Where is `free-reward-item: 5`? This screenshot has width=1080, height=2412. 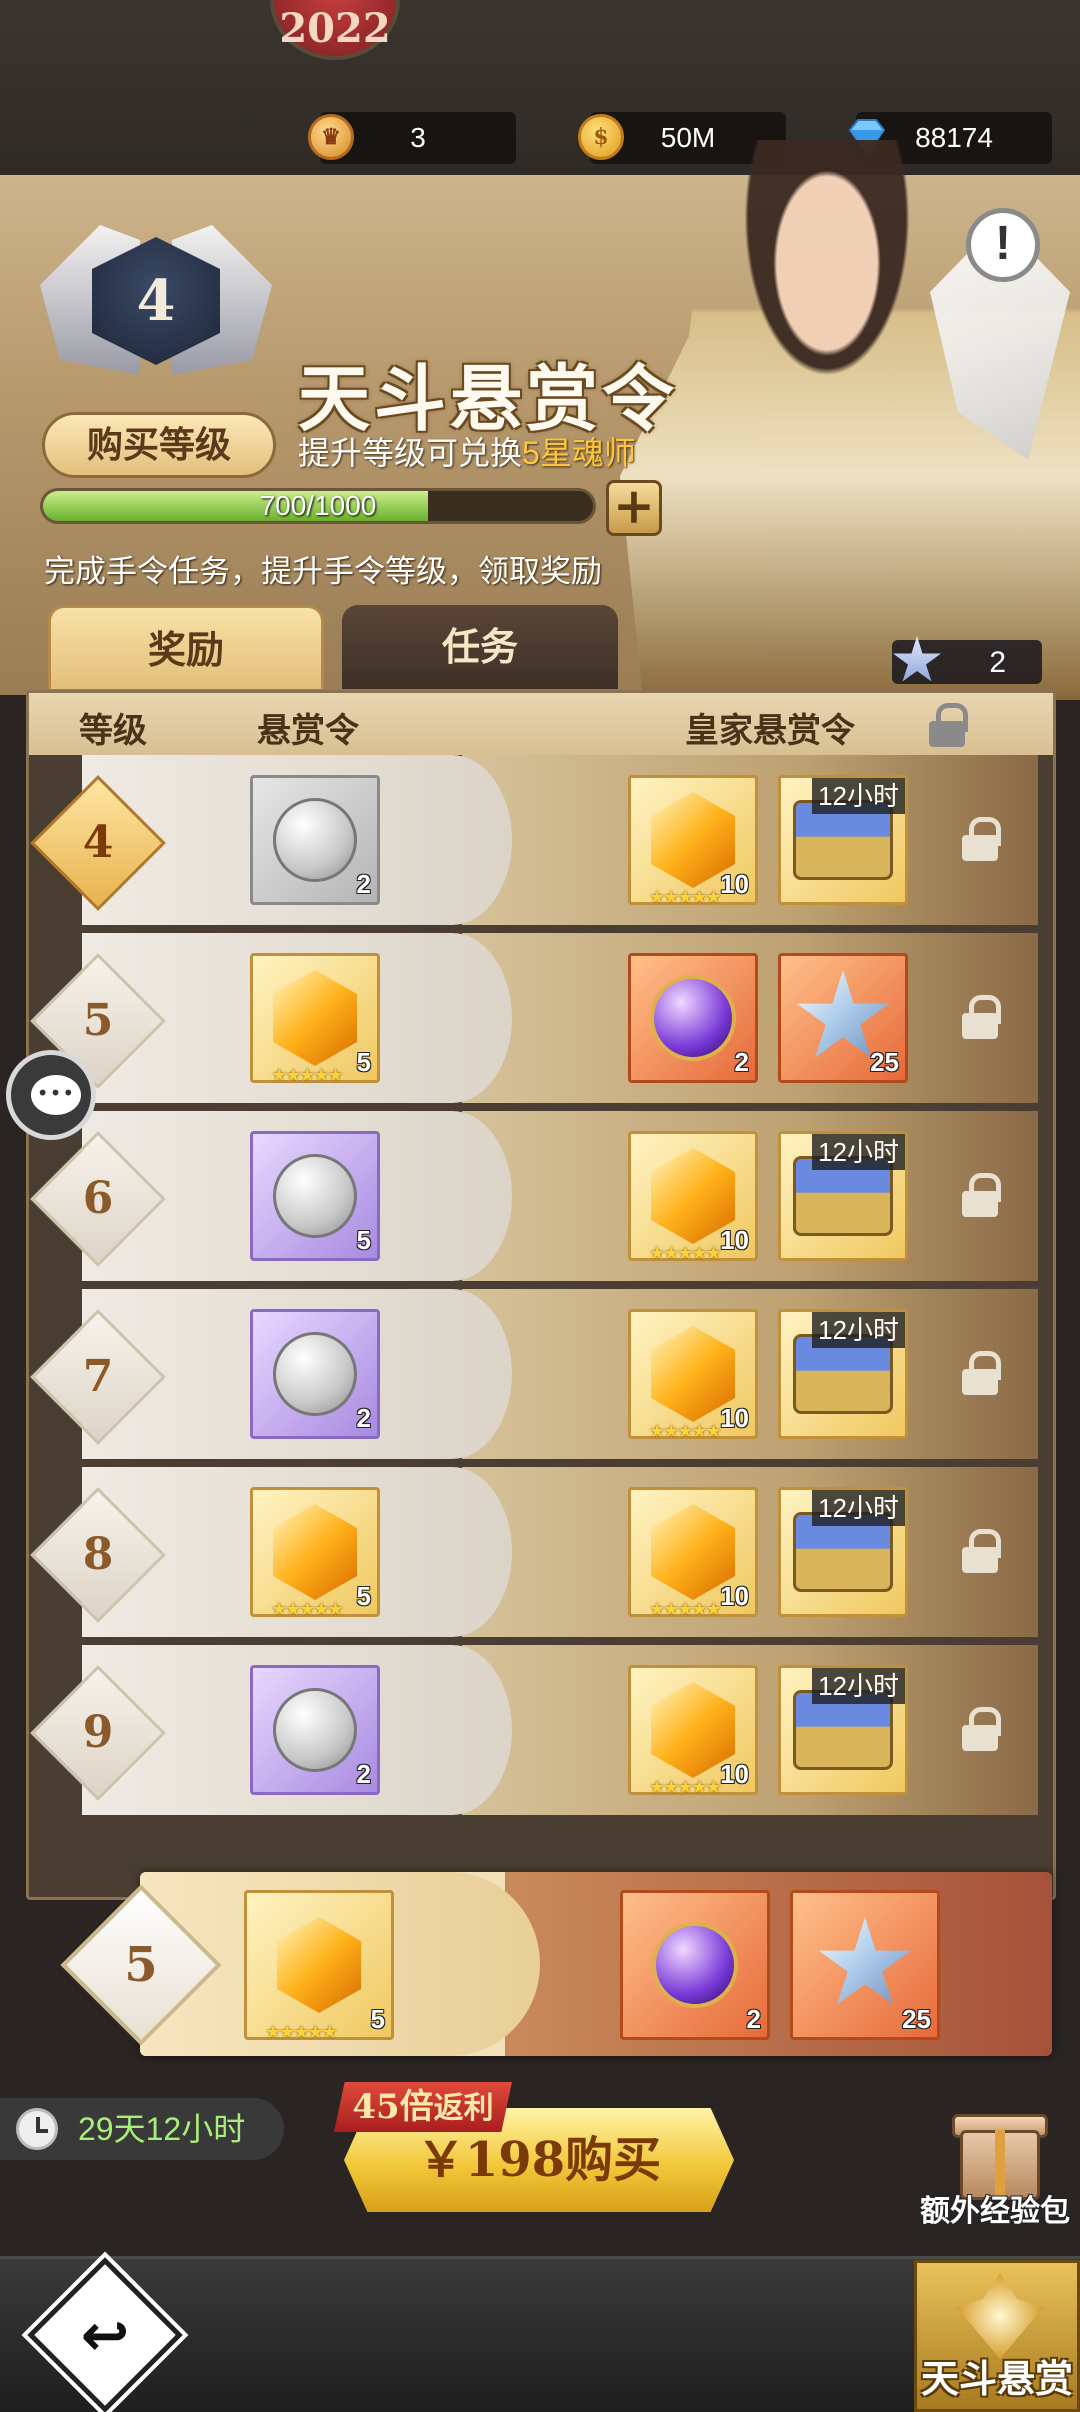
free-reward-item: 5 is located at coordinates (315, 1196).